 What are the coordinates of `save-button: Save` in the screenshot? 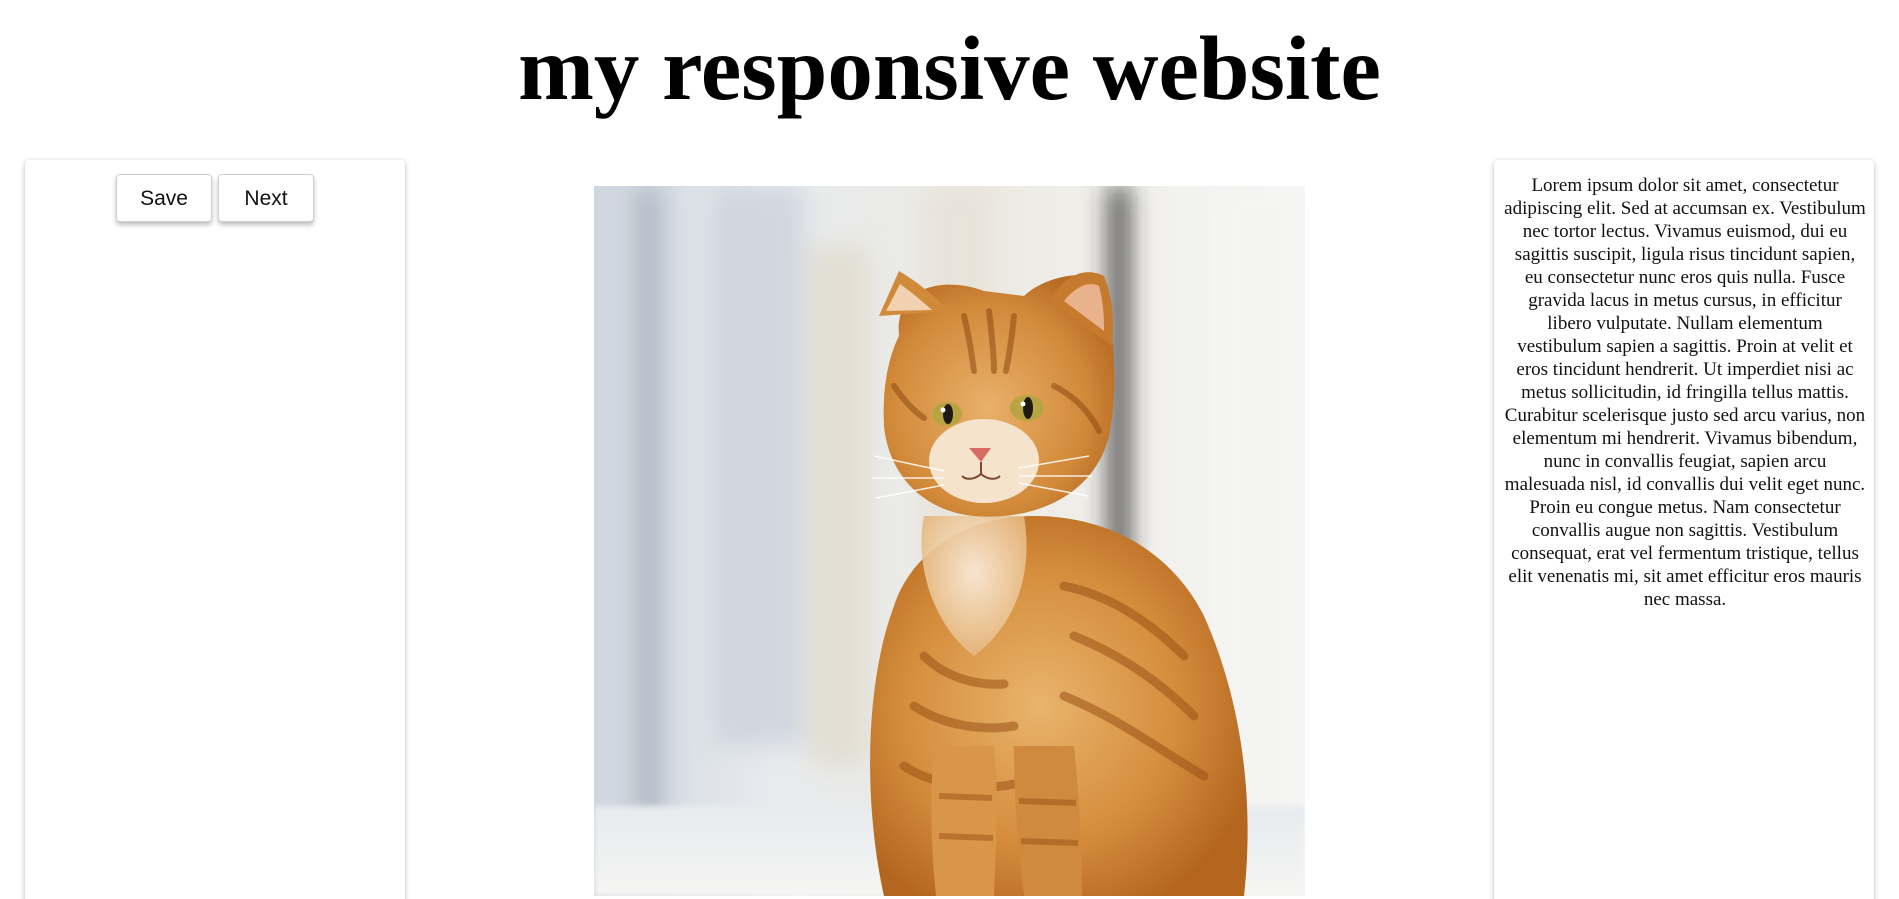 It's located at (164, 198).